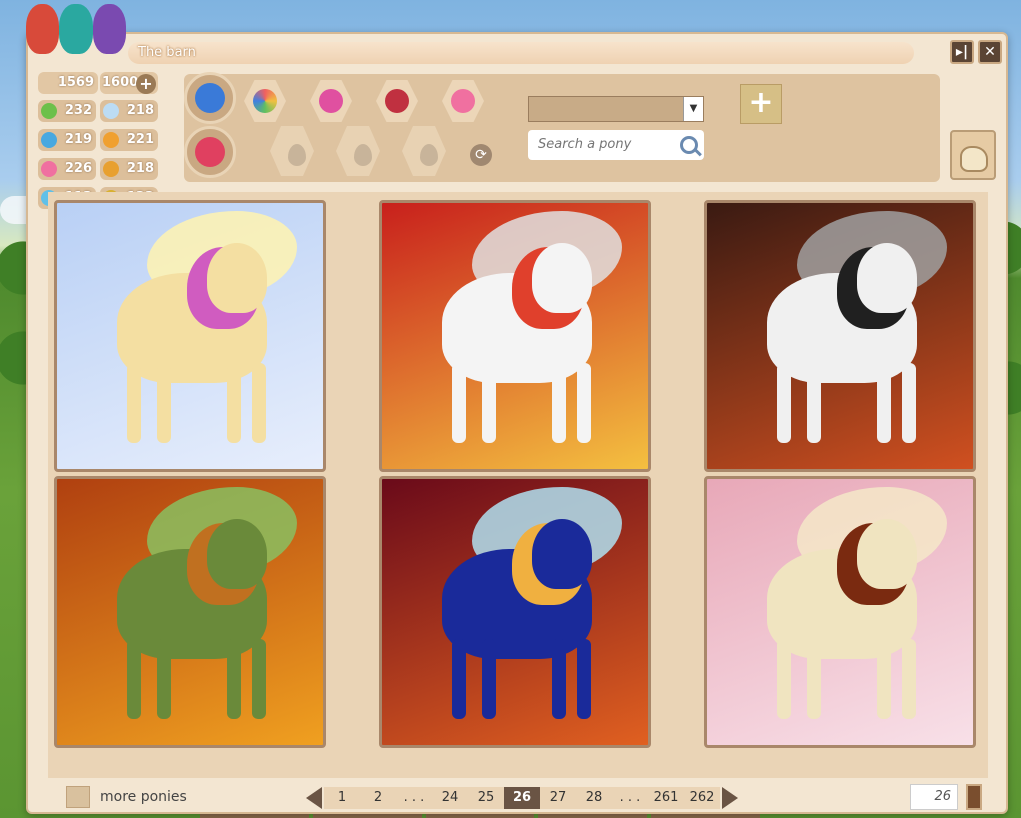  I want to click on page-button: 262, so click(702, 798).